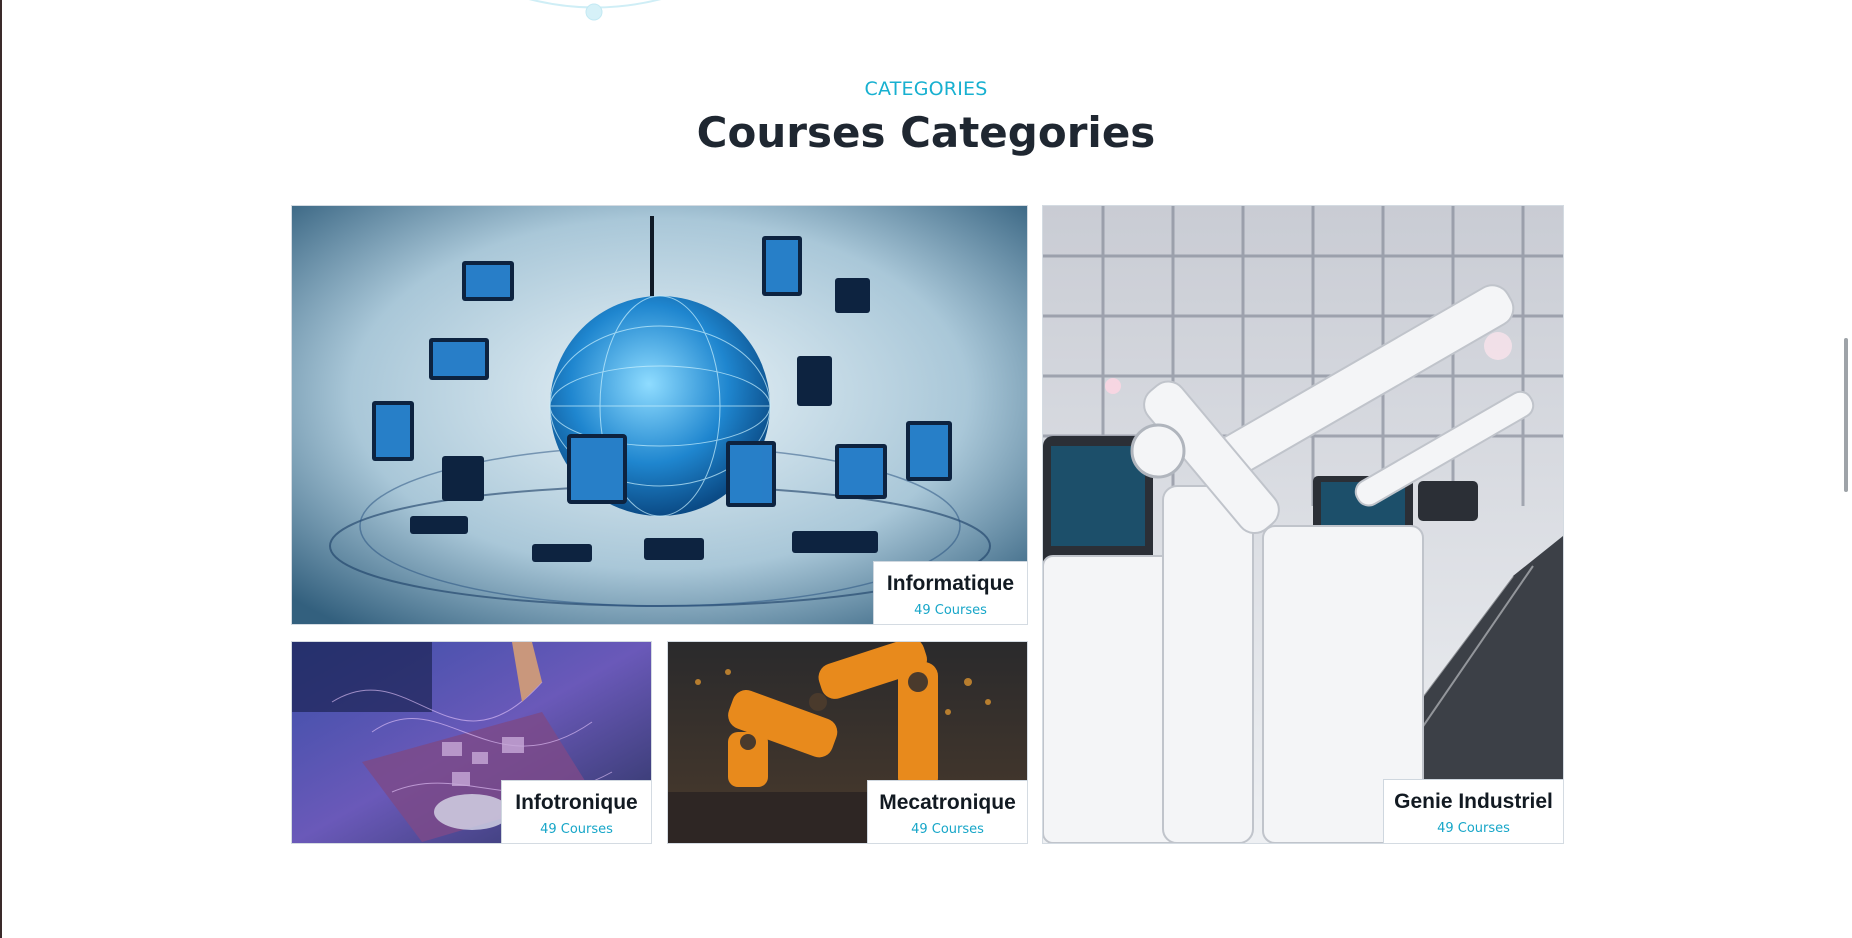  What do you see at coordinates (1843, 469) in the screenshot?
I see `scrollbar` at bounding box center [1843, 469].